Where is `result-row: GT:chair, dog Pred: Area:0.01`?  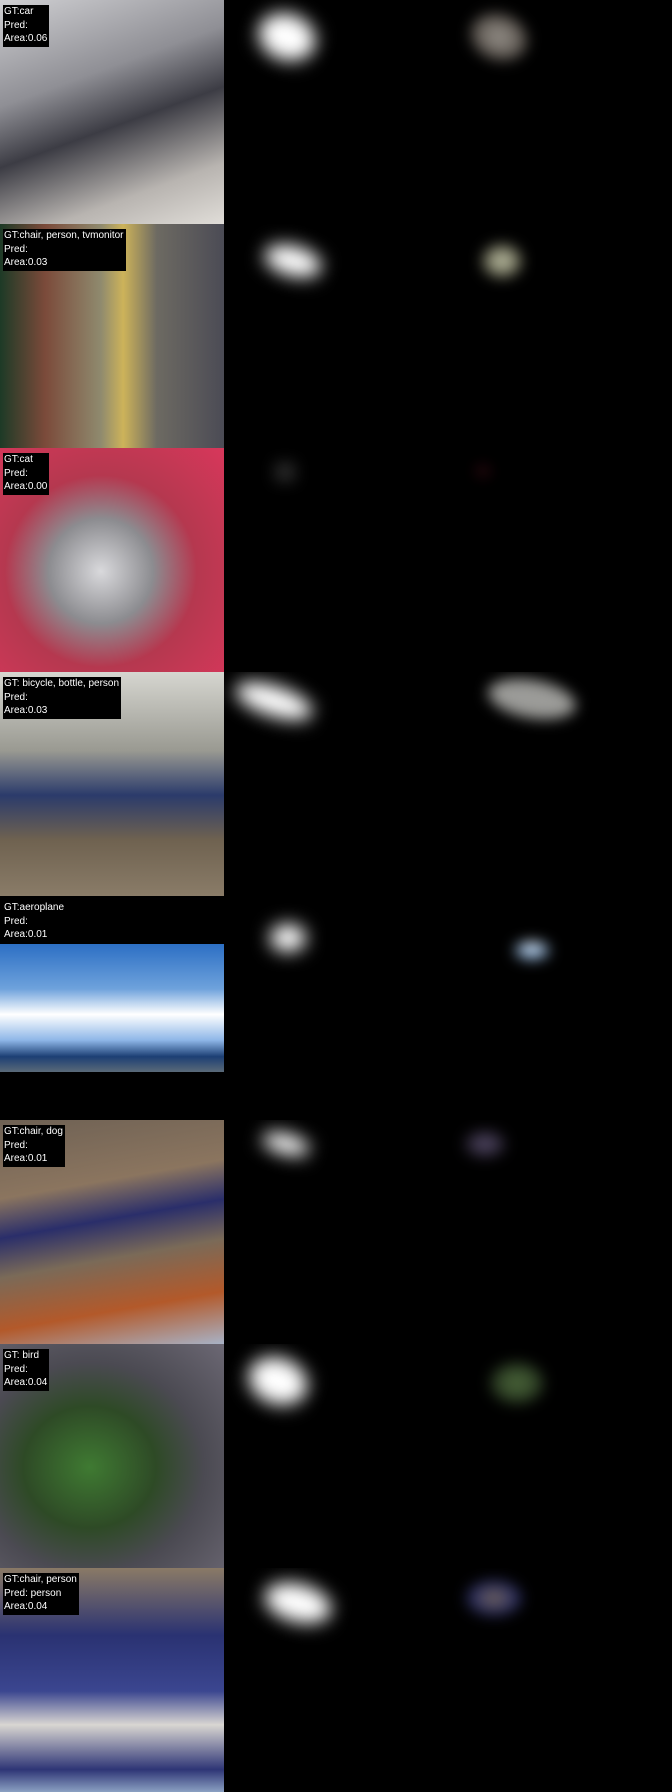
result-row: GT:chair, dog Pred: Area:0.01 is located at coordinates (336, 1232).